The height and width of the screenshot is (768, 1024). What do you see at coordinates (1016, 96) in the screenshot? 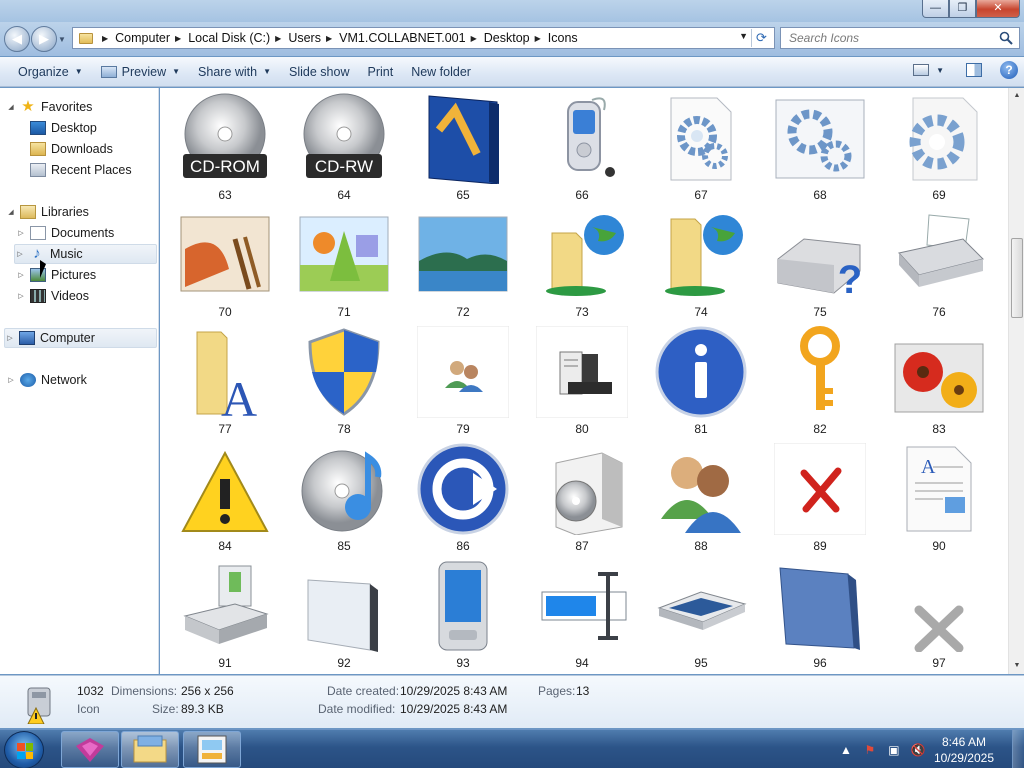
I see `scroll-up-icon: ▲` at bounding box center [1016, 96].